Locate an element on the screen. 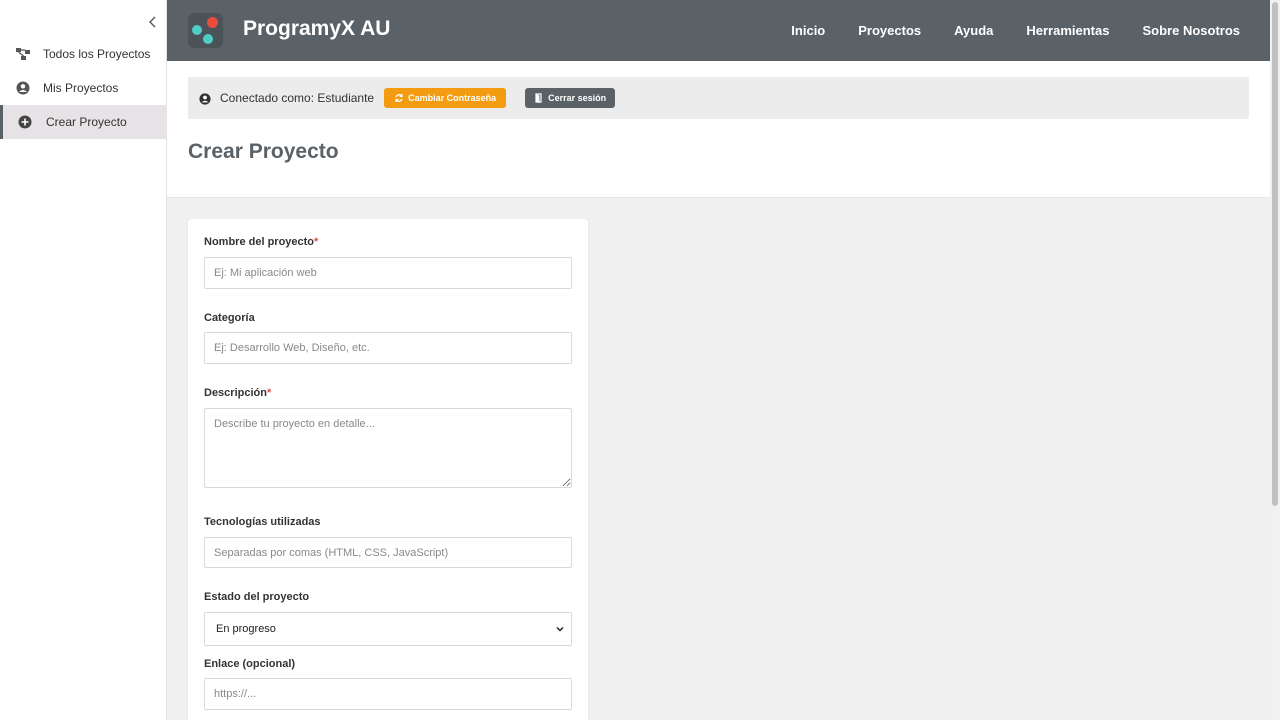 Image resolution: width=1280 pixels, height=720 pixels. sidebar-item-label: Todos los Proyectos is located at coordinates (97, 54).